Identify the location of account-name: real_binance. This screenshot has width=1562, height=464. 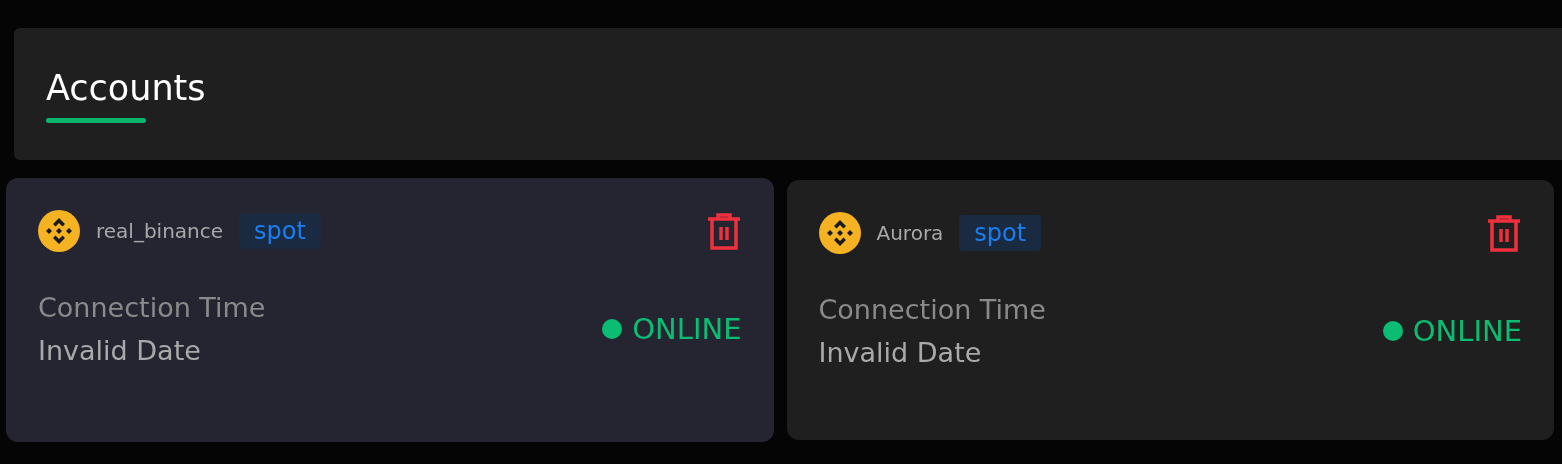
(160, 231).